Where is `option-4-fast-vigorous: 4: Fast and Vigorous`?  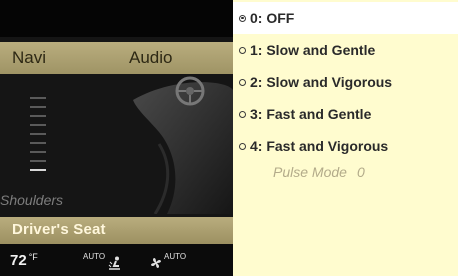 option-4-fast-vigorous: 4: Fast and Vigorous is located at coordinates (345, 146).